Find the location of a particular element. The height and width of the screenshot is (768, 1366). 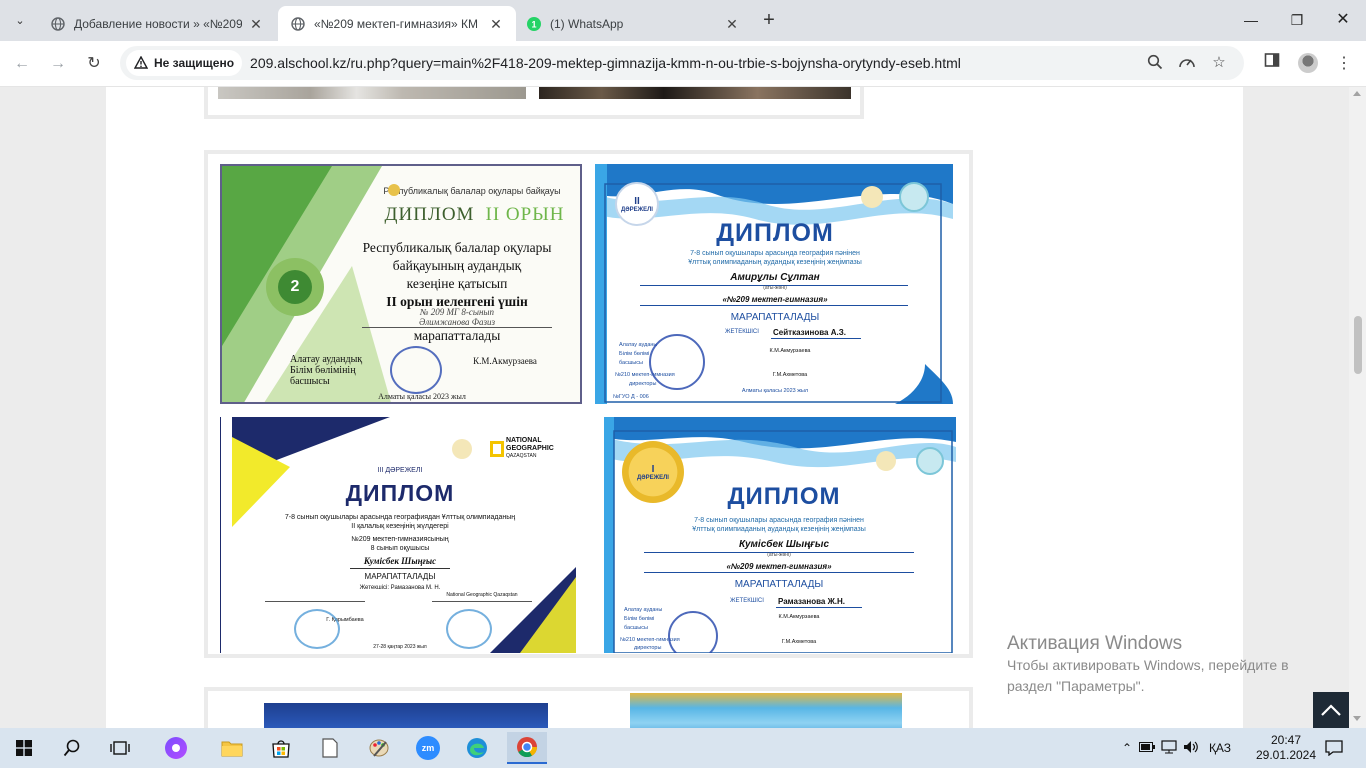

network-icon is located at coordinates (1169, 748).